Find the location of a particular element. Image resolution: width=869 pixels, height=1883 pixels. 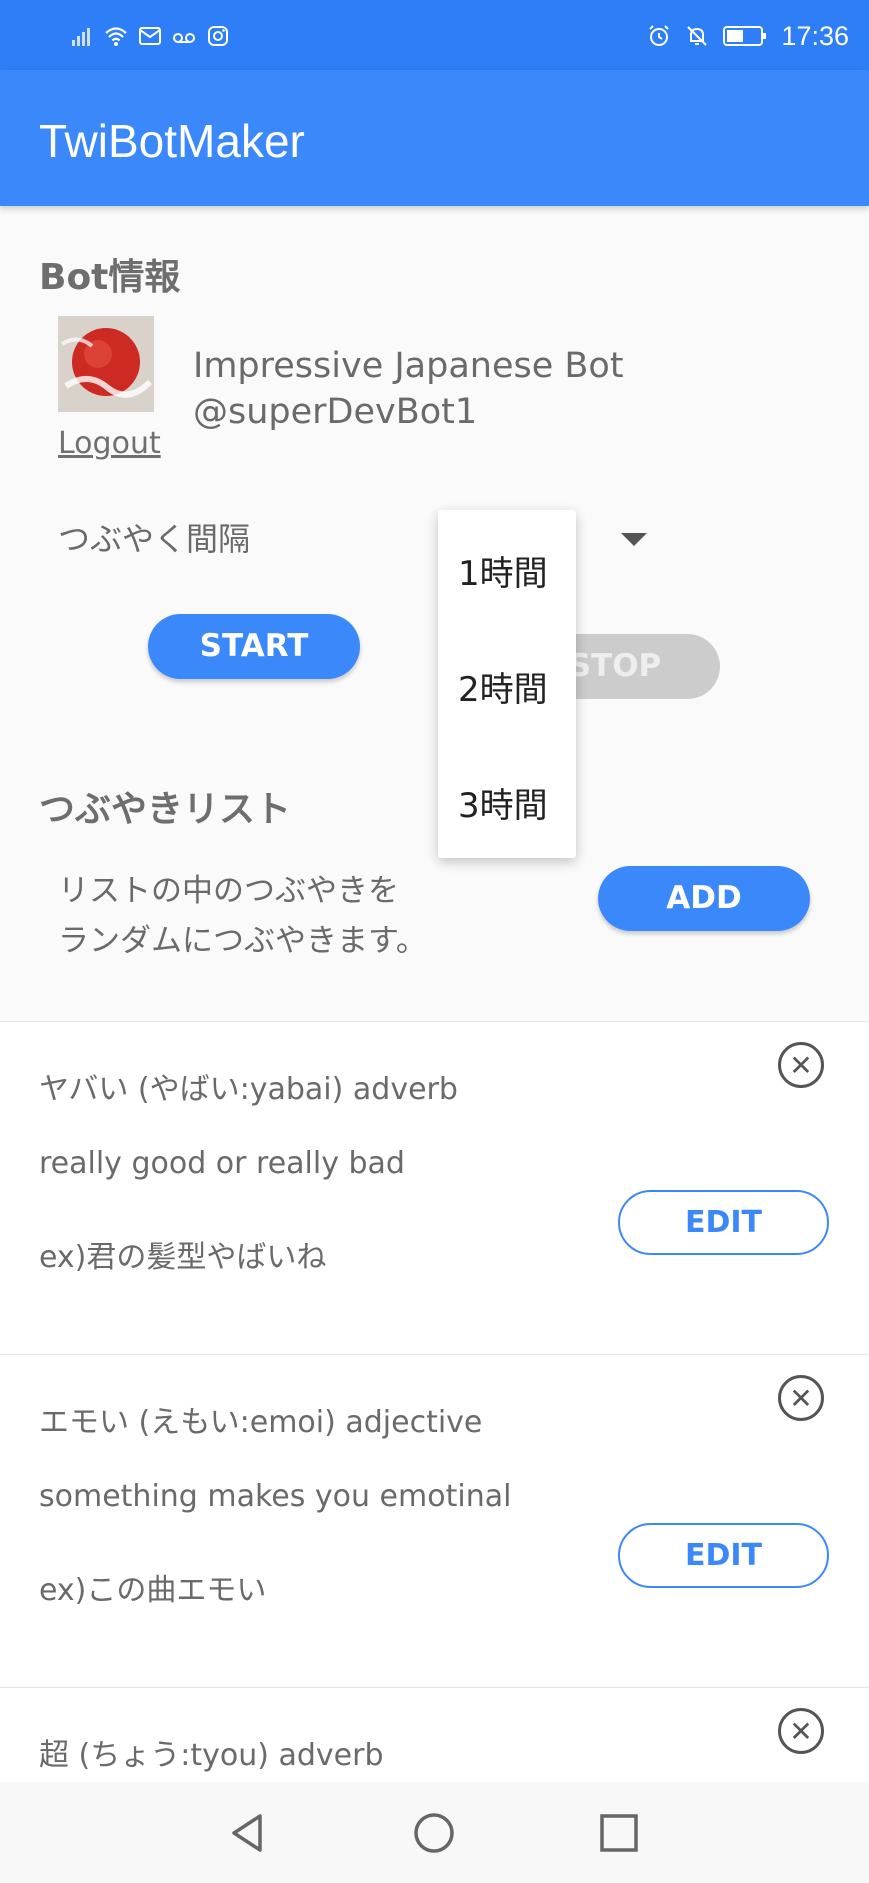

notifications-off-icon is located at coordinates (697, 36).